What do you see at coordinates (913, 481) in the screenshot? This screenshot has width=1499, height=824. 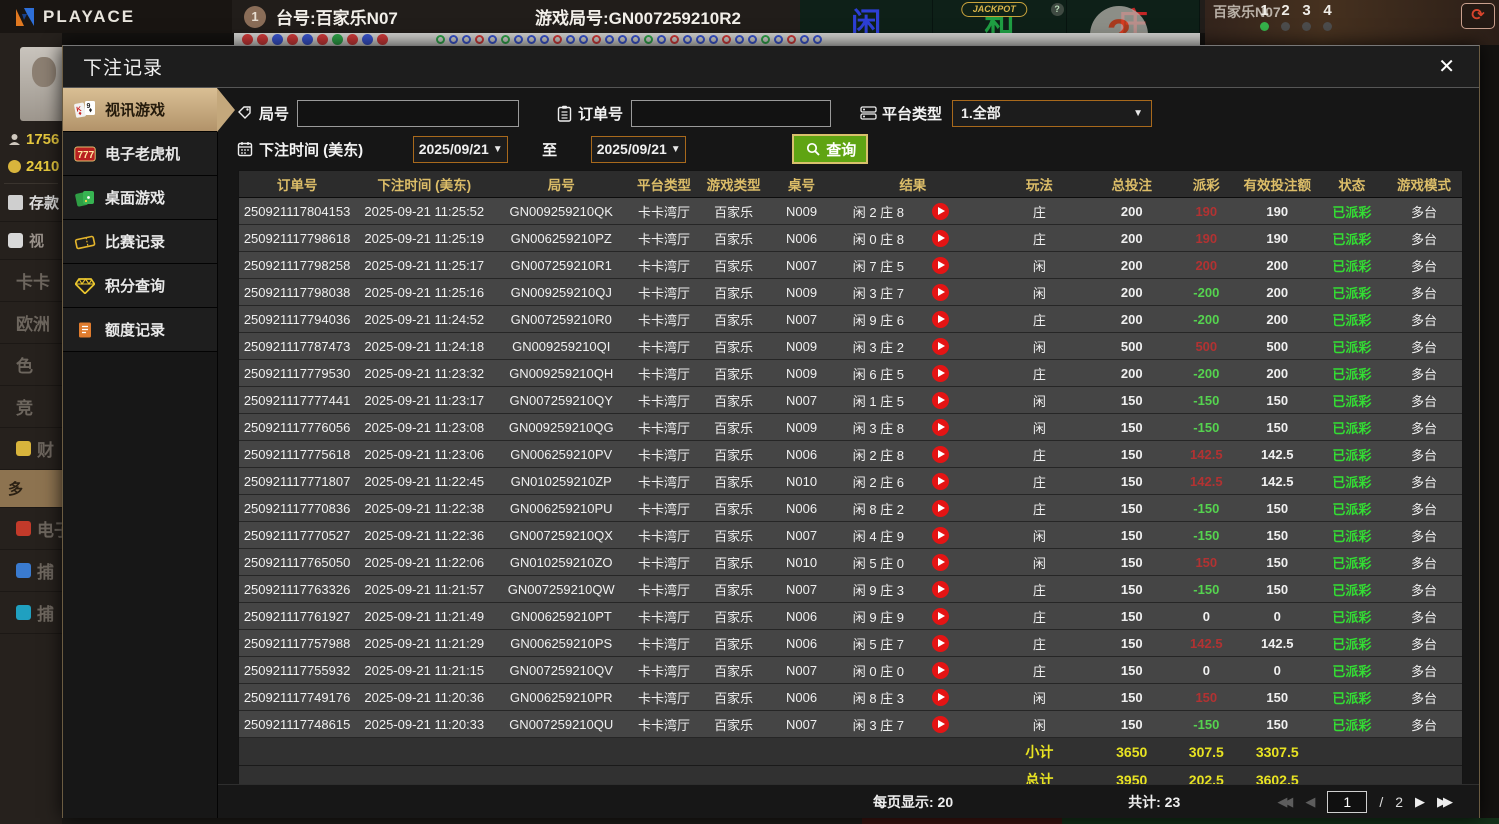 I see `cell-result: 闲 2 庄 6` at bounding box center [913, 481].